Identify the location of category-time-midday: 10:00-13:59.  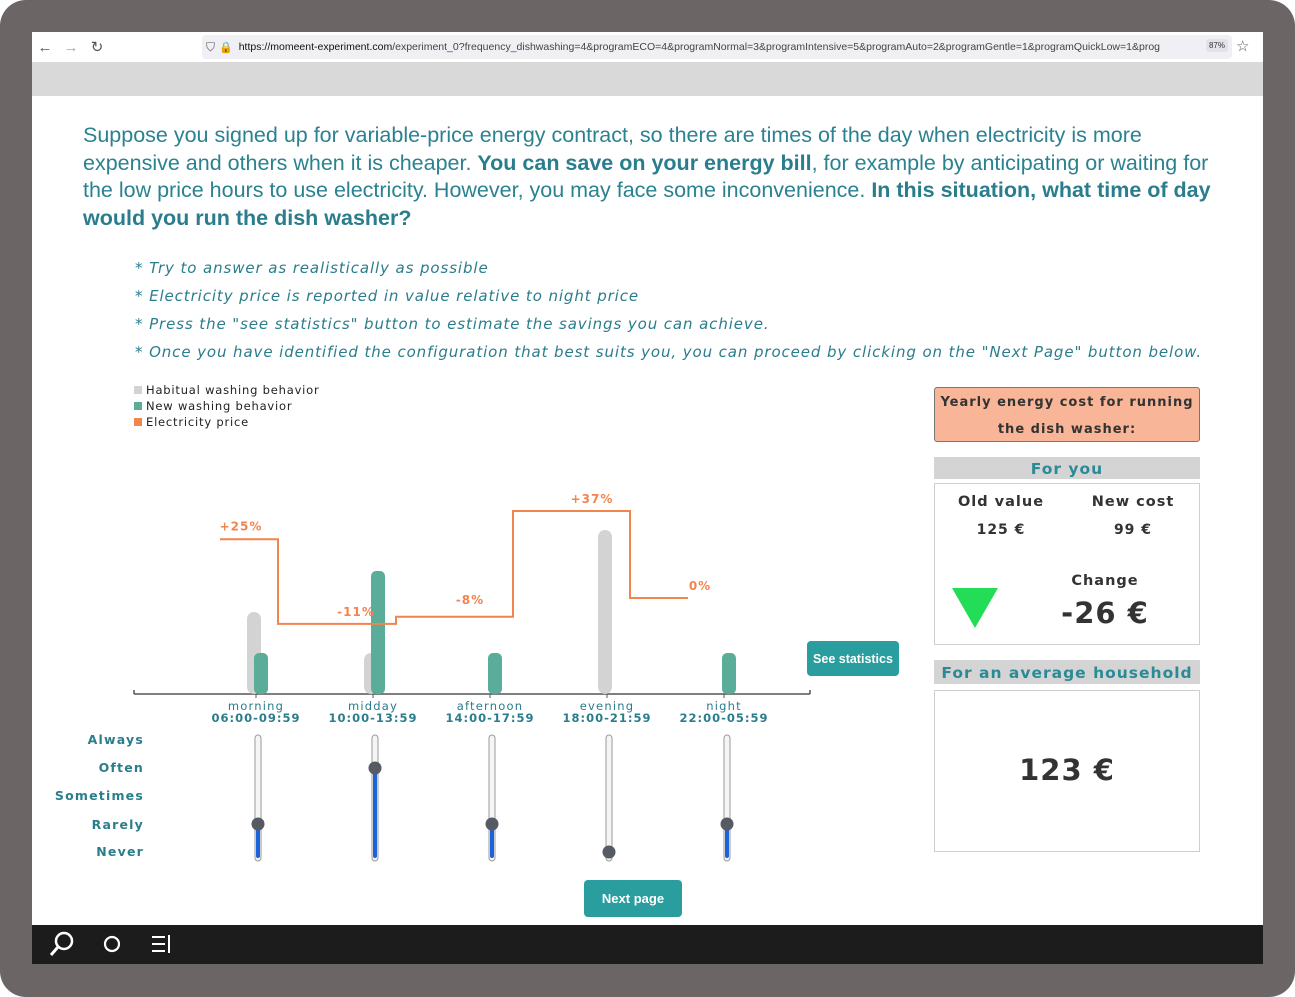
(373, 718).